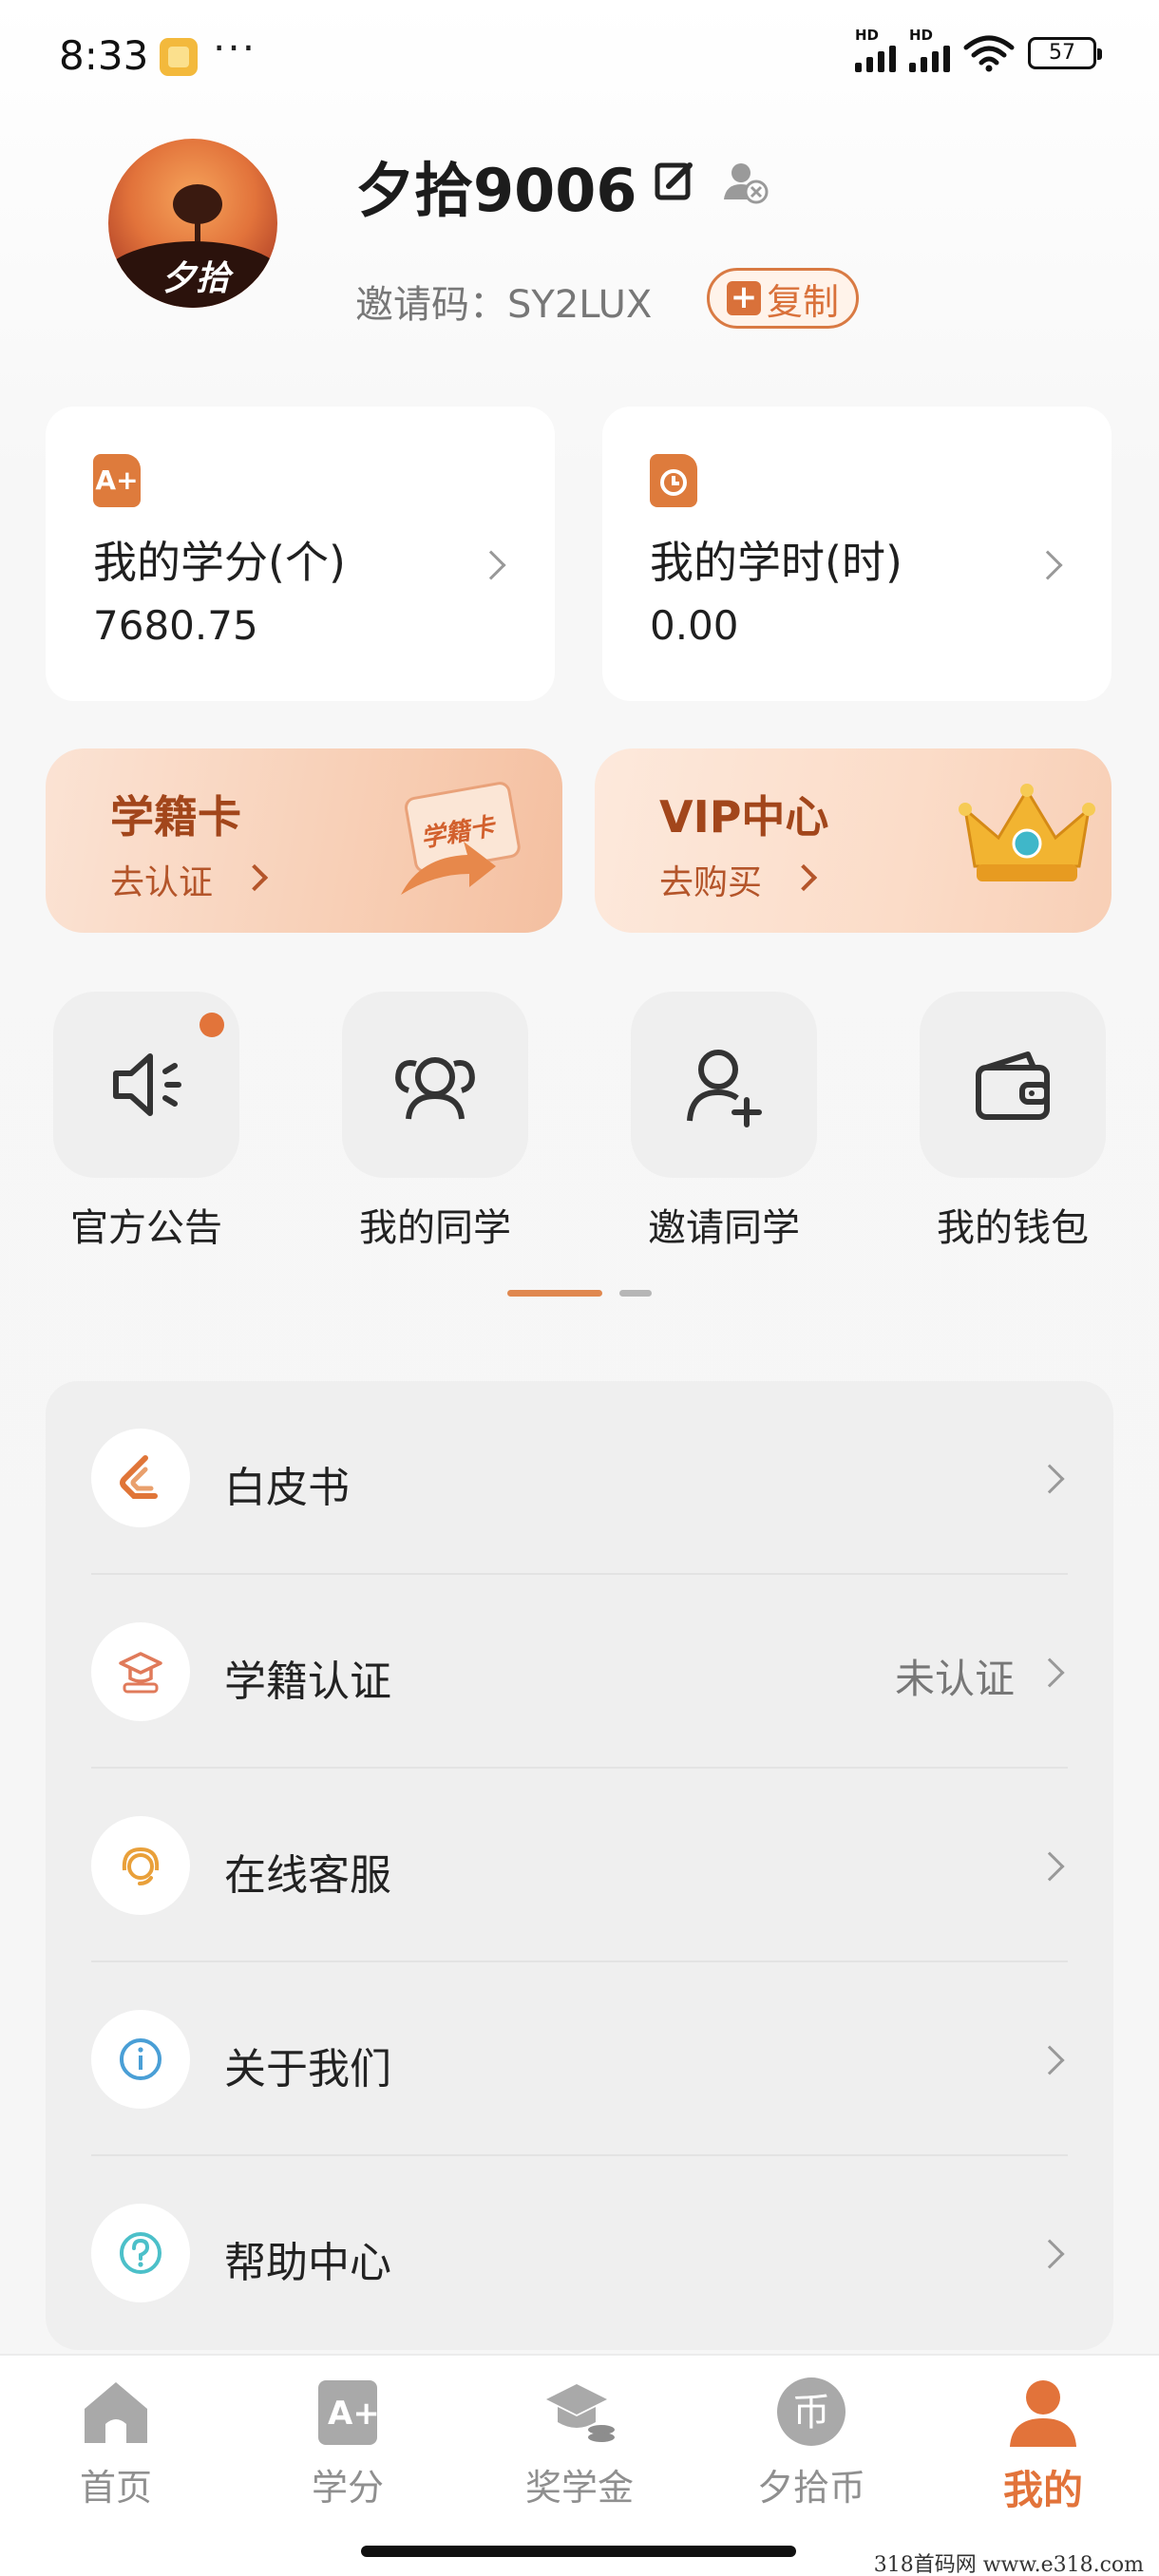 This screenshot has height=2576, width=1159. I want to click on username: 夕拾9006, so click(496, 190).